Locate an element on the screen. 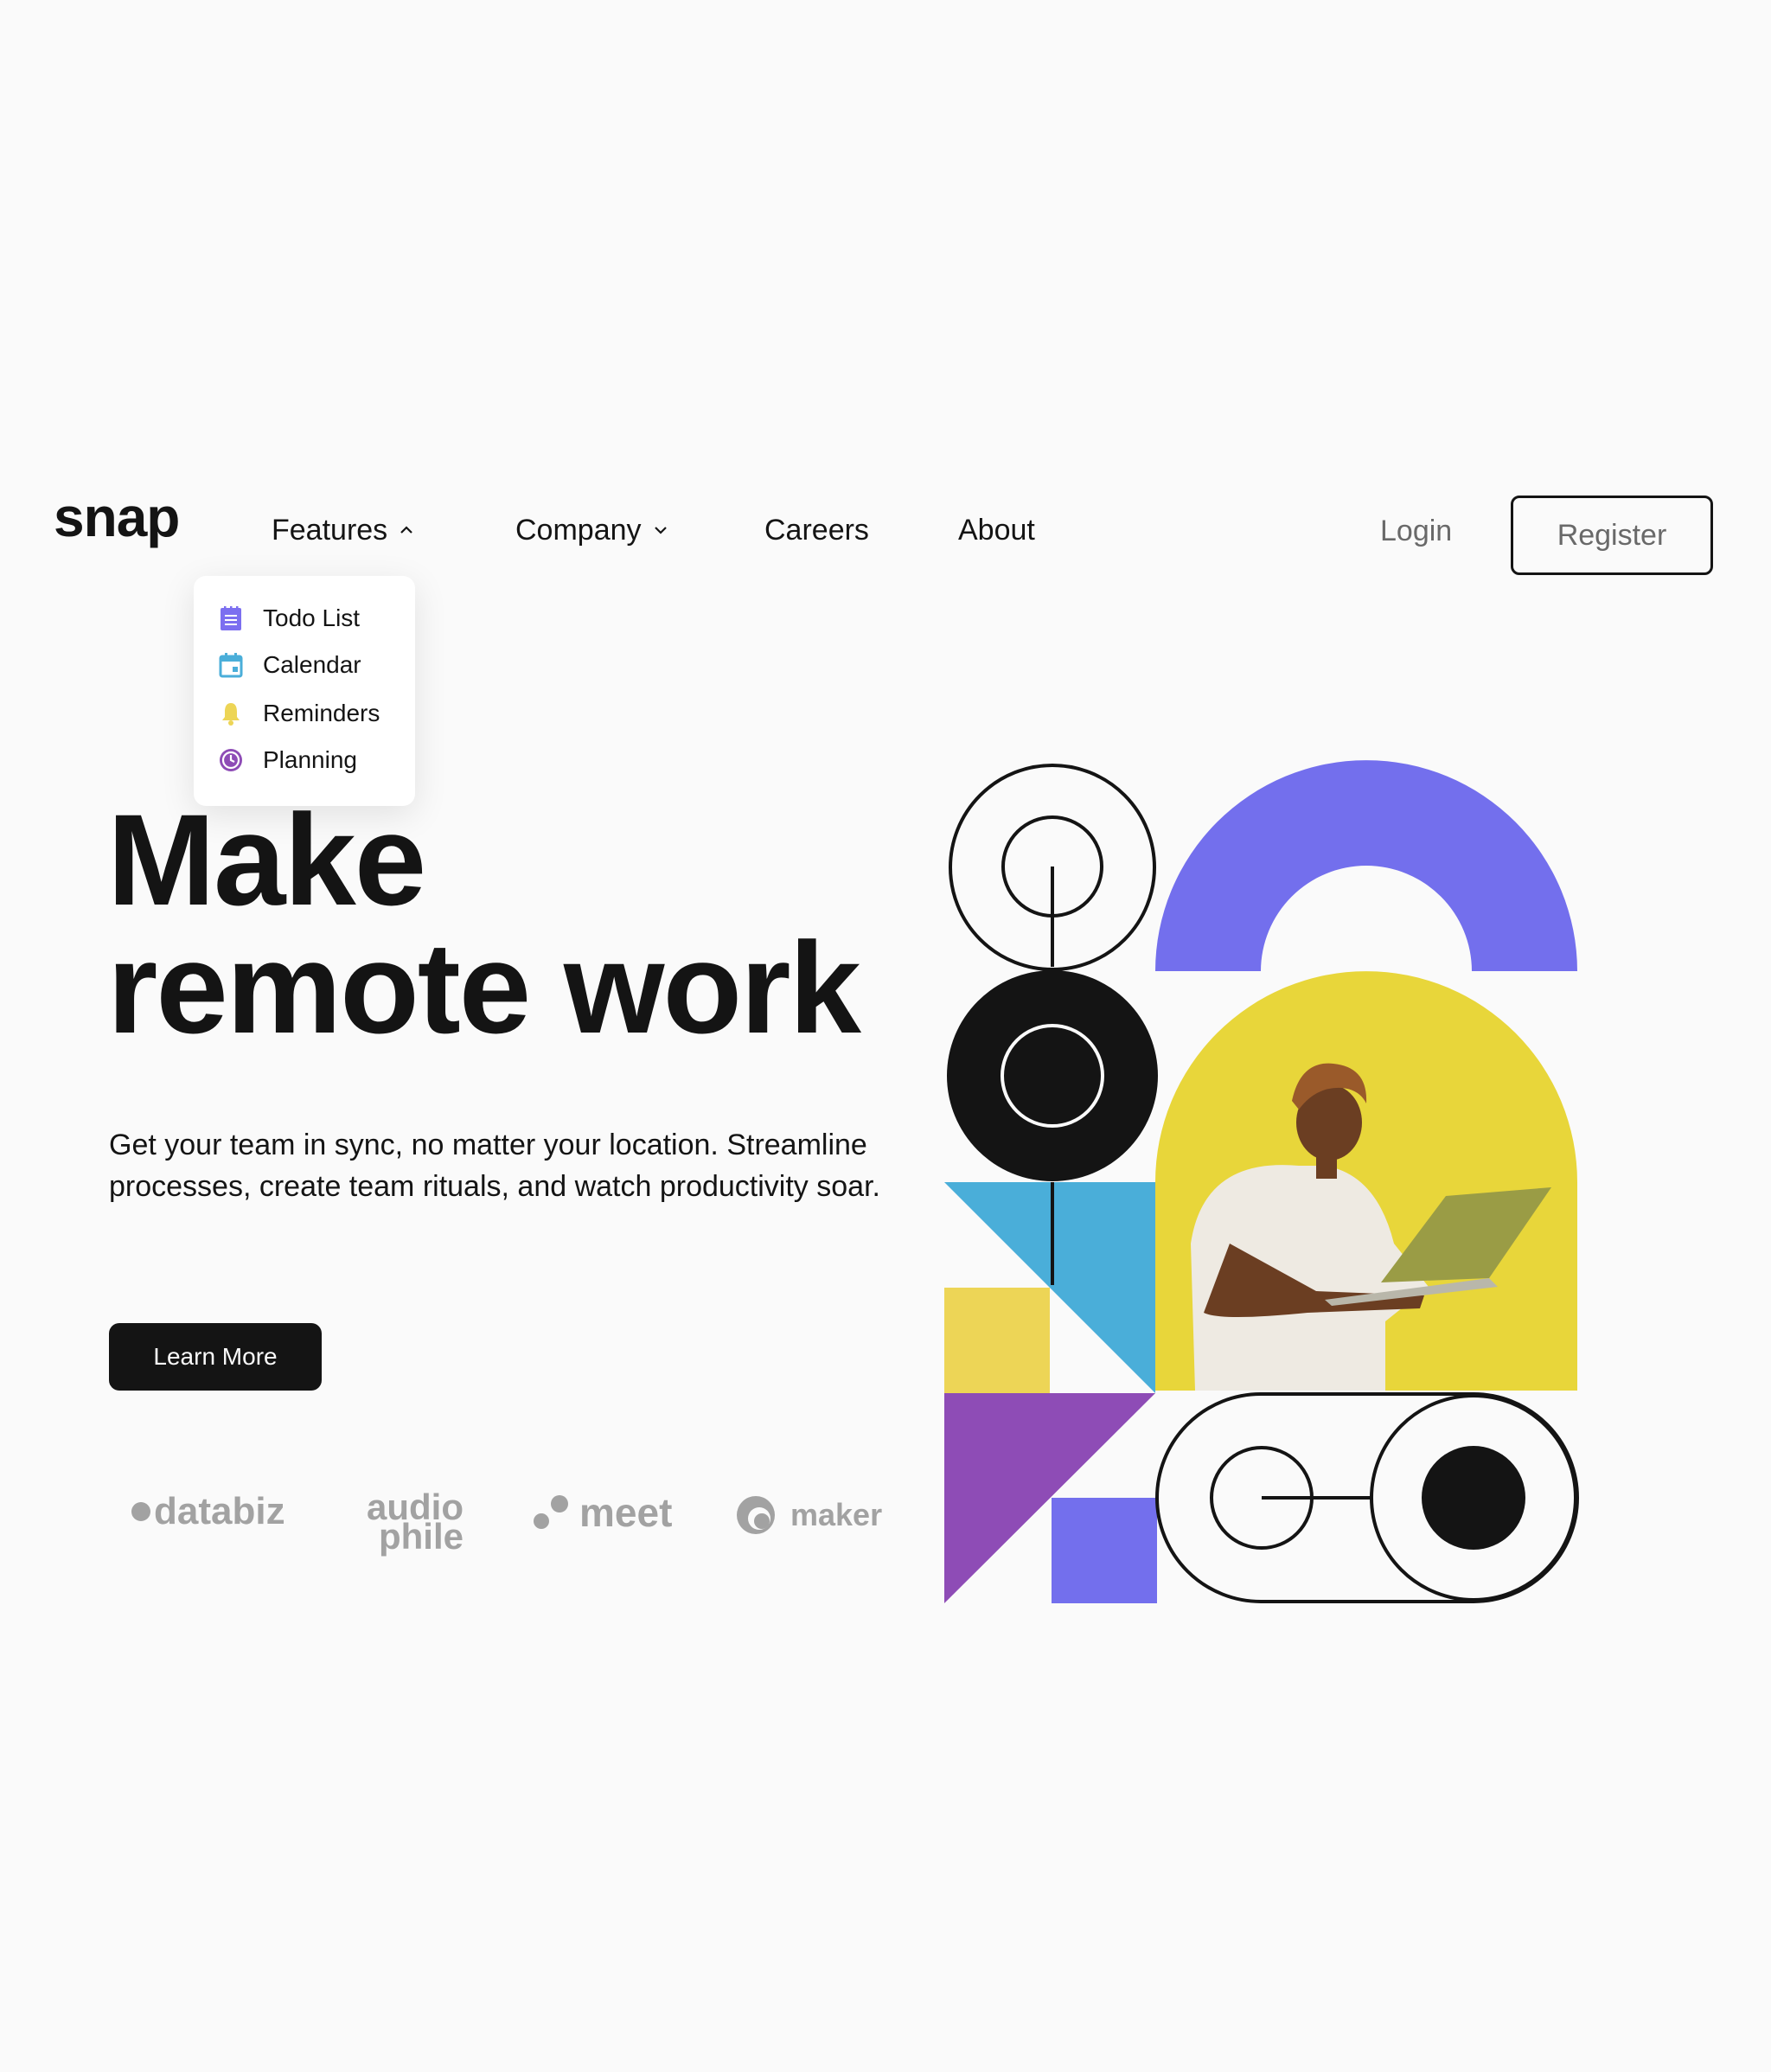 This screenshot has width=1771, height=2072. nav-careers: Careers is located at coordinates (816, 530).